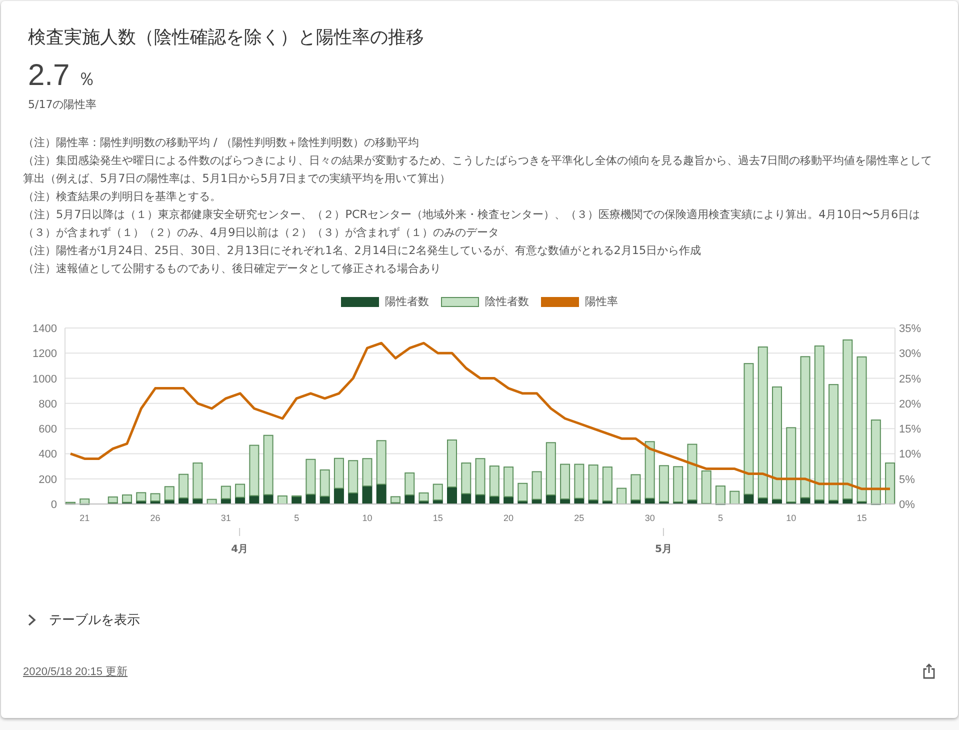 This screenshot has height=730, width=959. What do you see at coordinates (47, 454) in the screenshot?
I see `y-axis-label: 400` at bounding box center [47, 454].